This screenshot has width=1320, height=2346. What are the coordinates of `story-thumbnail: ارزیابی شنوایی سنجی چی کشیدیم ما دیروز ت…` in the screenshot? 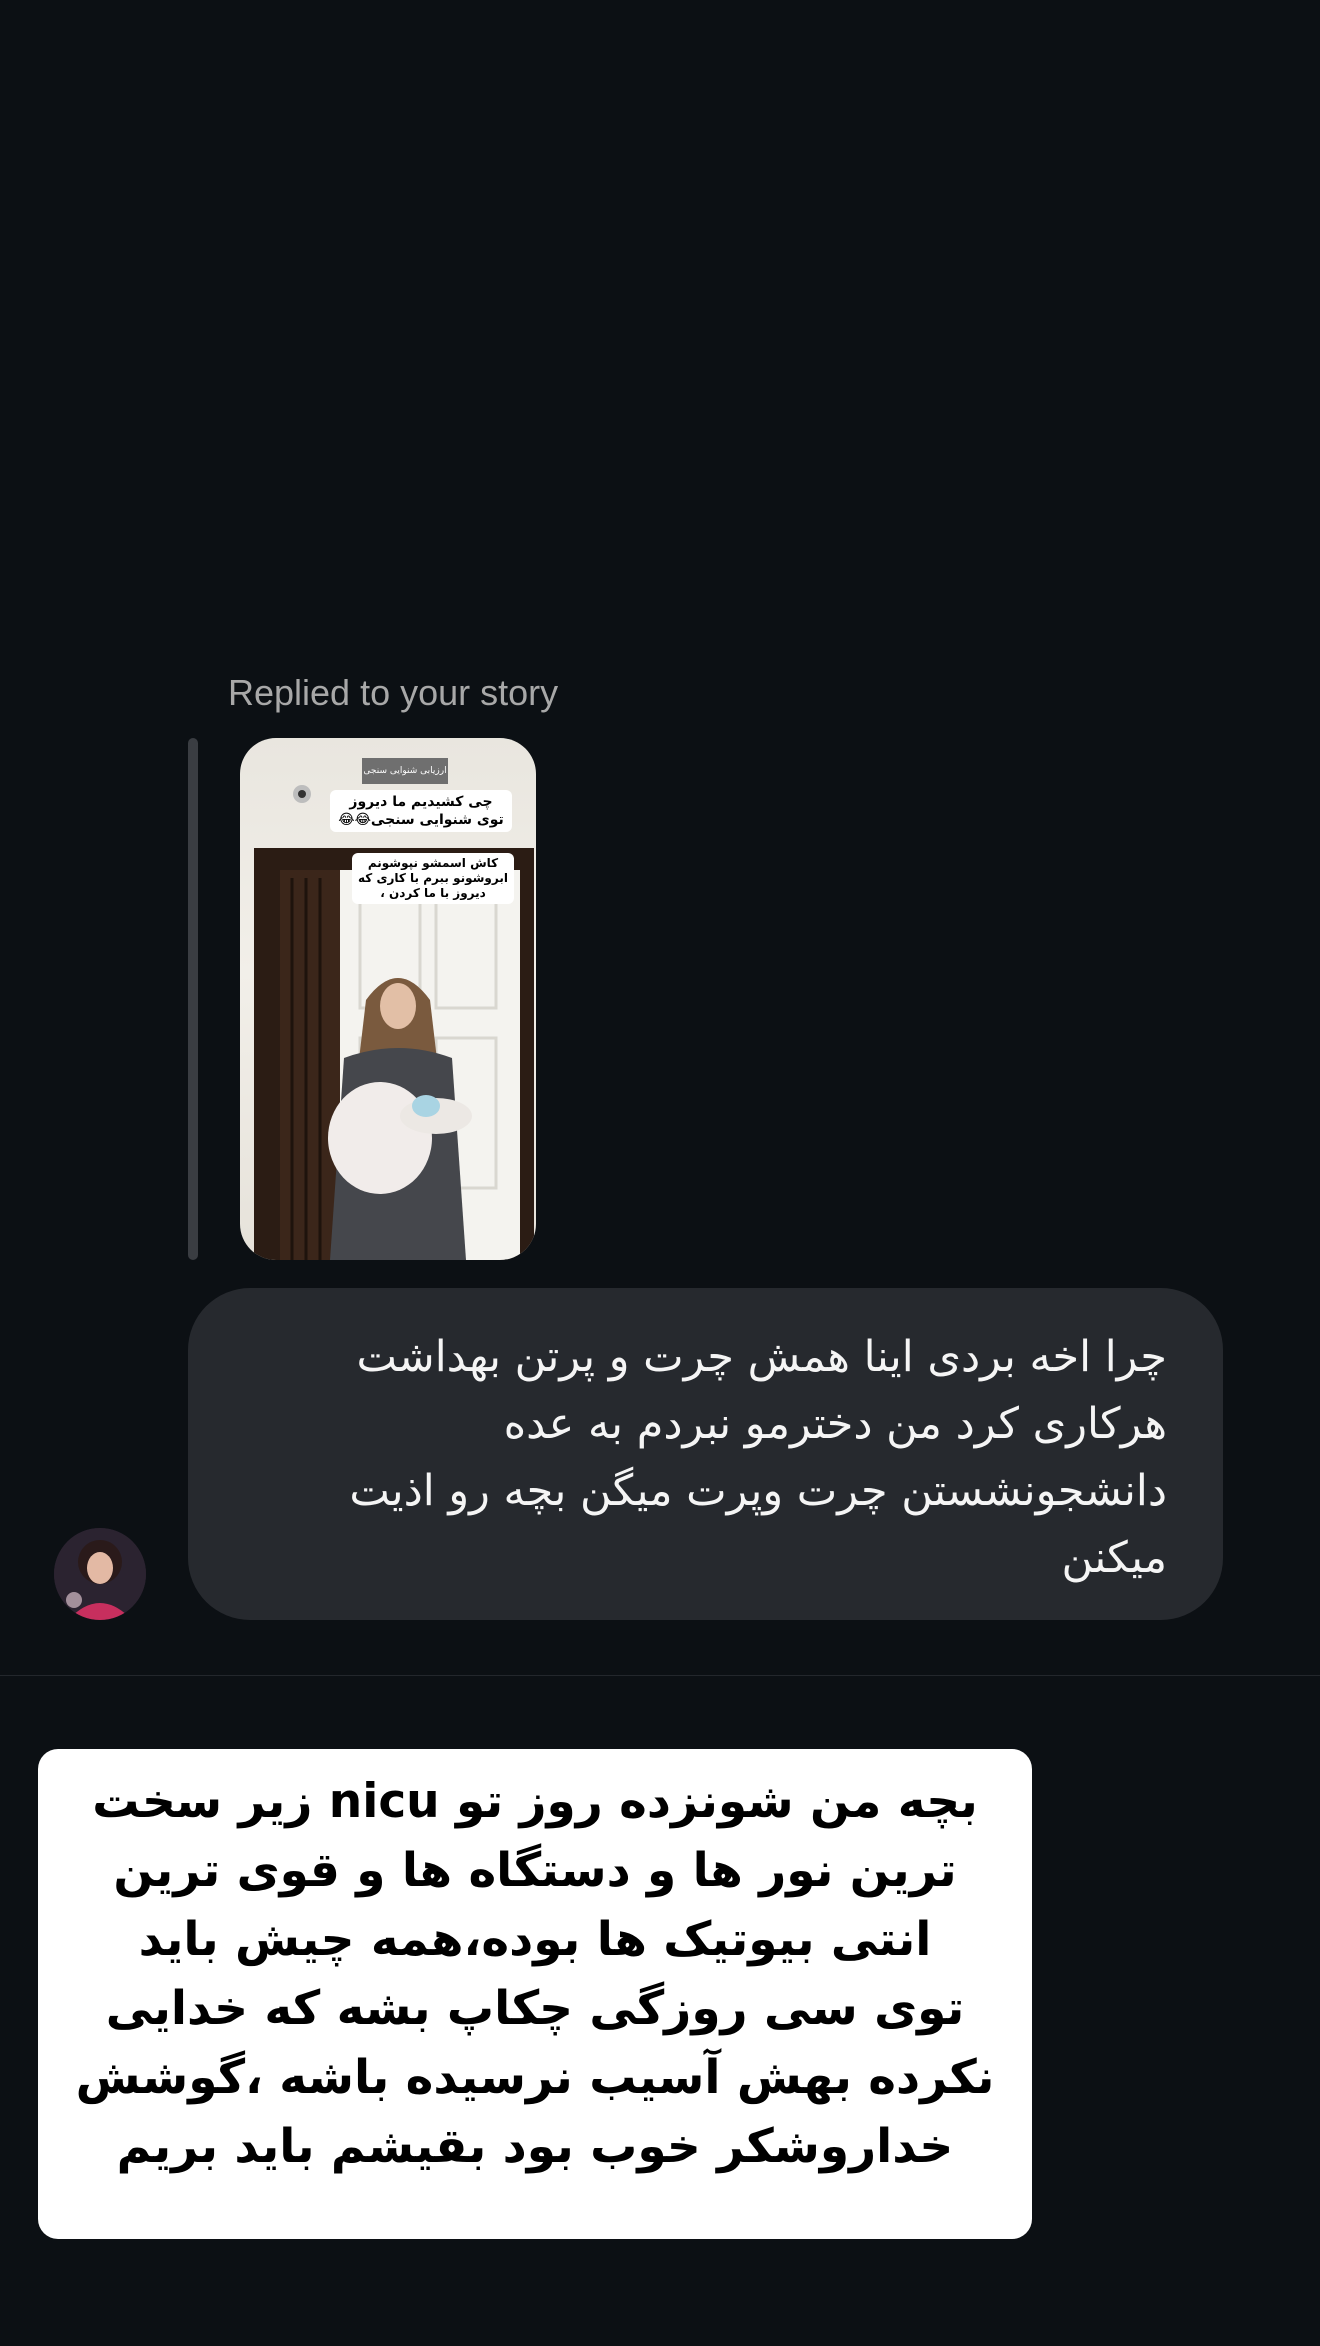 It's located at (388, 999).